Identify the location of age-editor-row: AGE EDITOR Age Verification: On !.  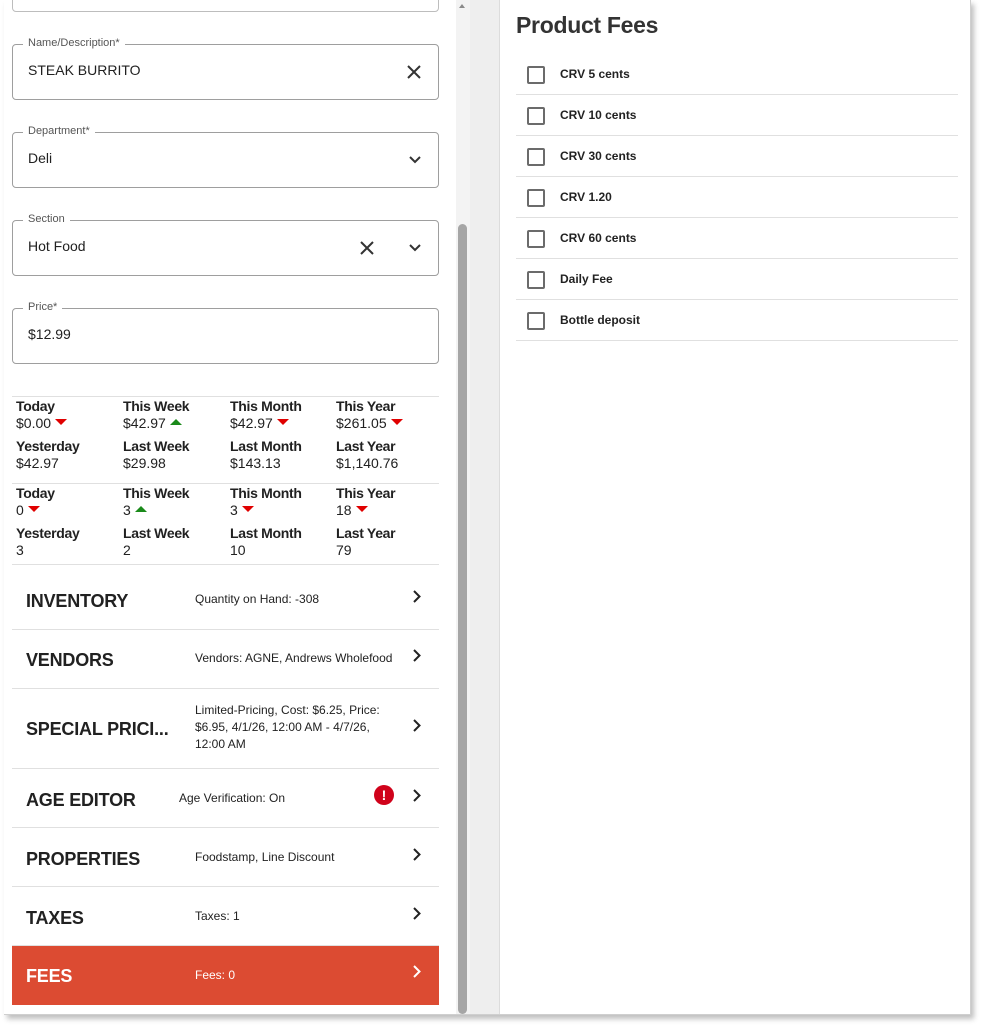
(225, 798).